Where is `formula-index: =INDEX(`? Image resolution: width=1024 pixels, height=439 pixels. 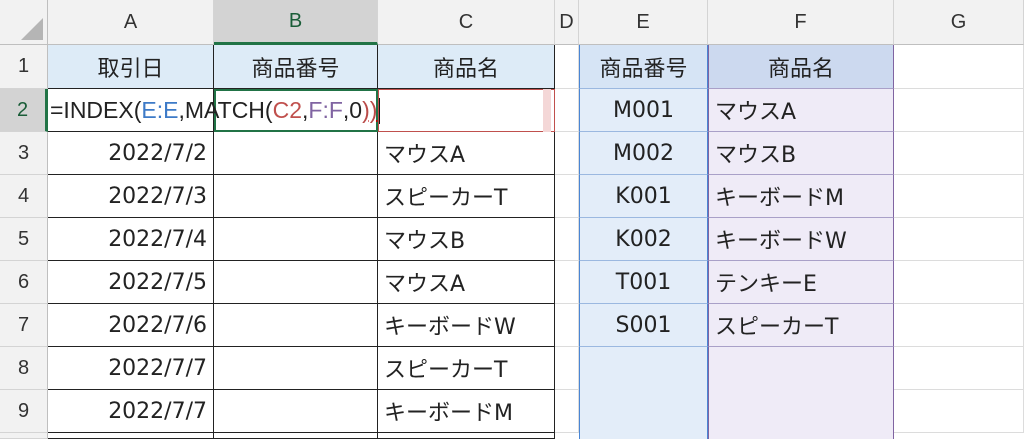 formula-index: =INDEX( is located at coordinates (96, 110).